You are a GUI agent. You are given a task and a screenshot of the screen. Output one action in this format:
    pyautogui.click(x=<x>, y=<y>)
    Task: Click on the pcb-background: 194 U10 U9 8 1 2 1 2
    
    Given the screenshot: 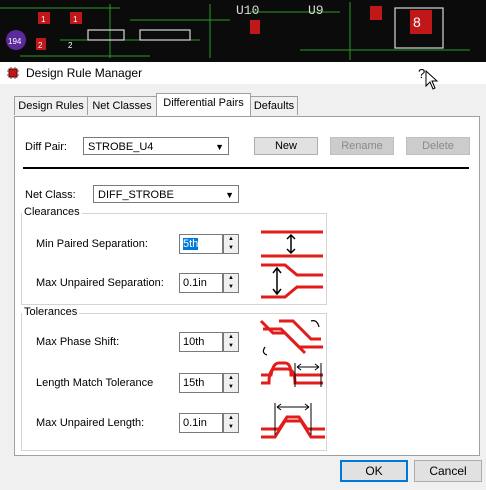 What is the action you would take?
    pyautogui.click(x=243, y=31)
    